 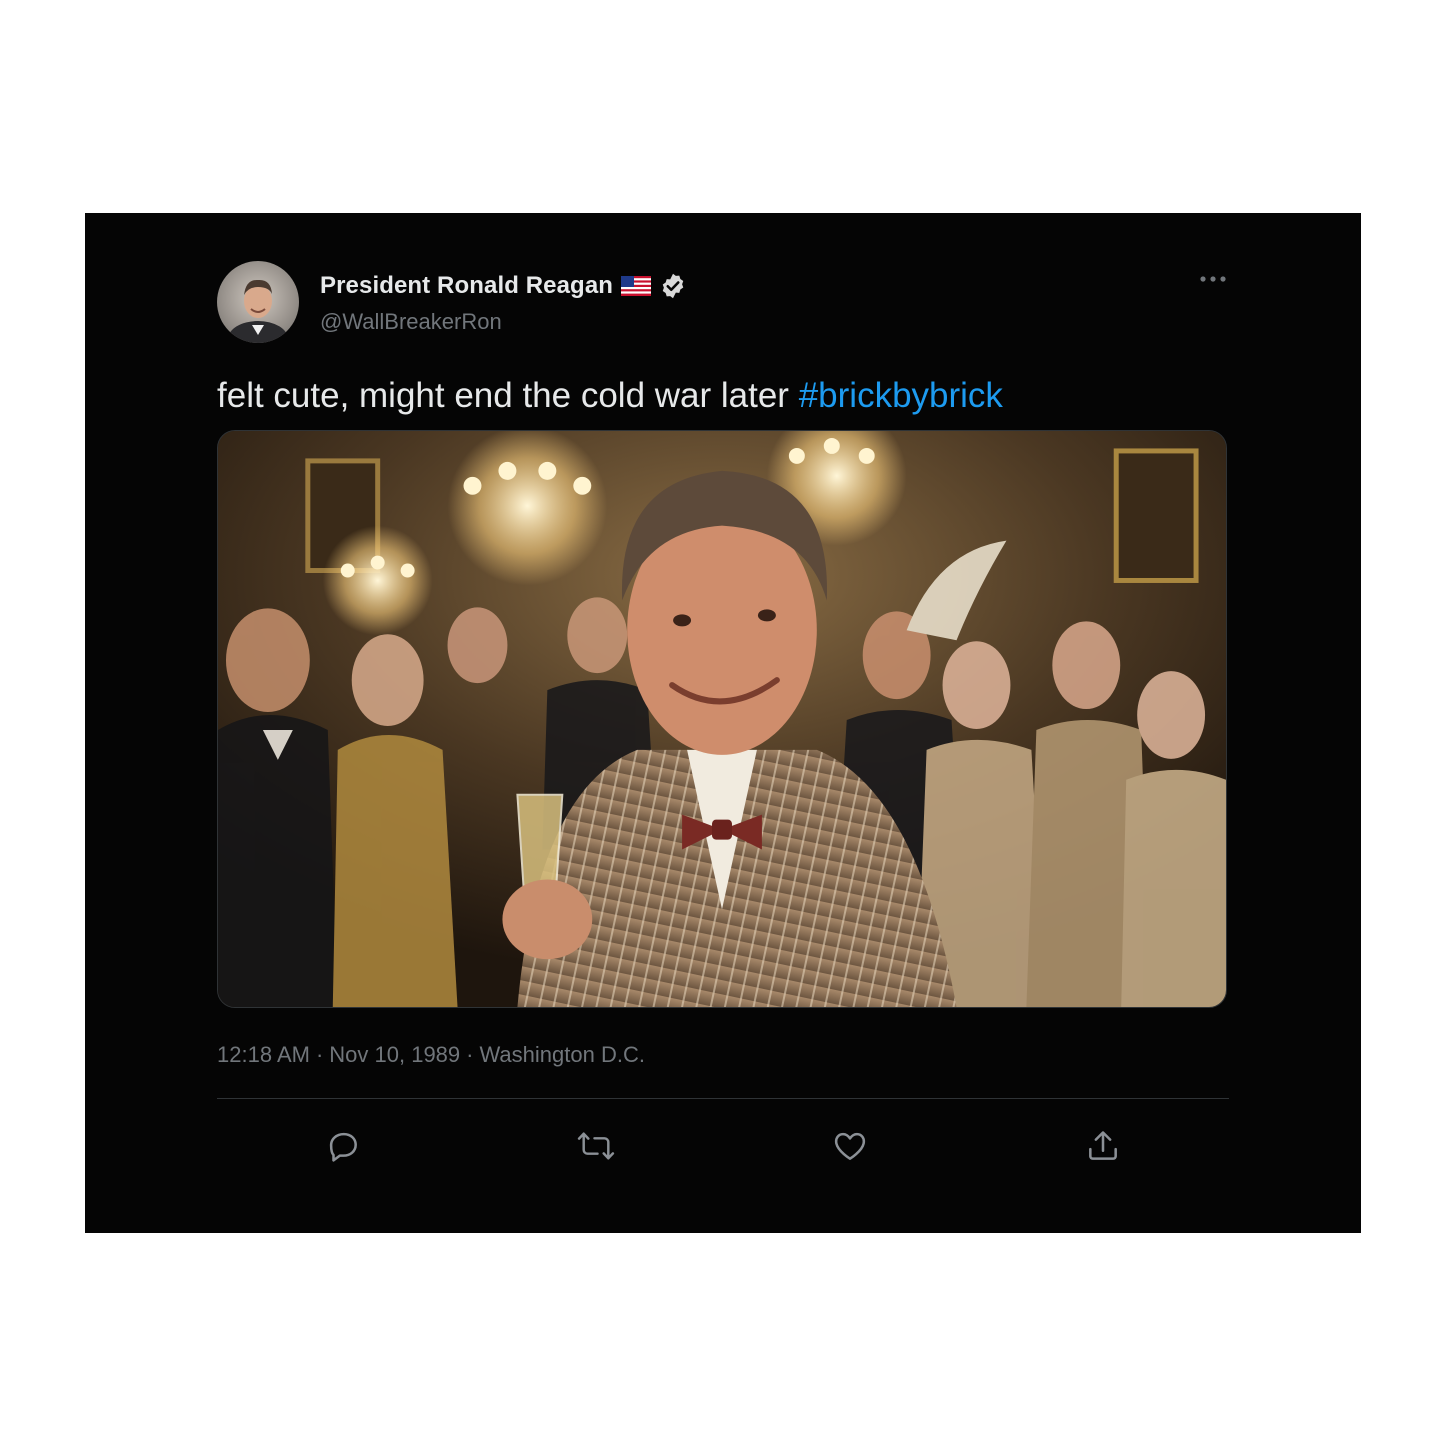 I want to click on tweet-date: Nov 10, 1989, so click(x=394, y=1055).